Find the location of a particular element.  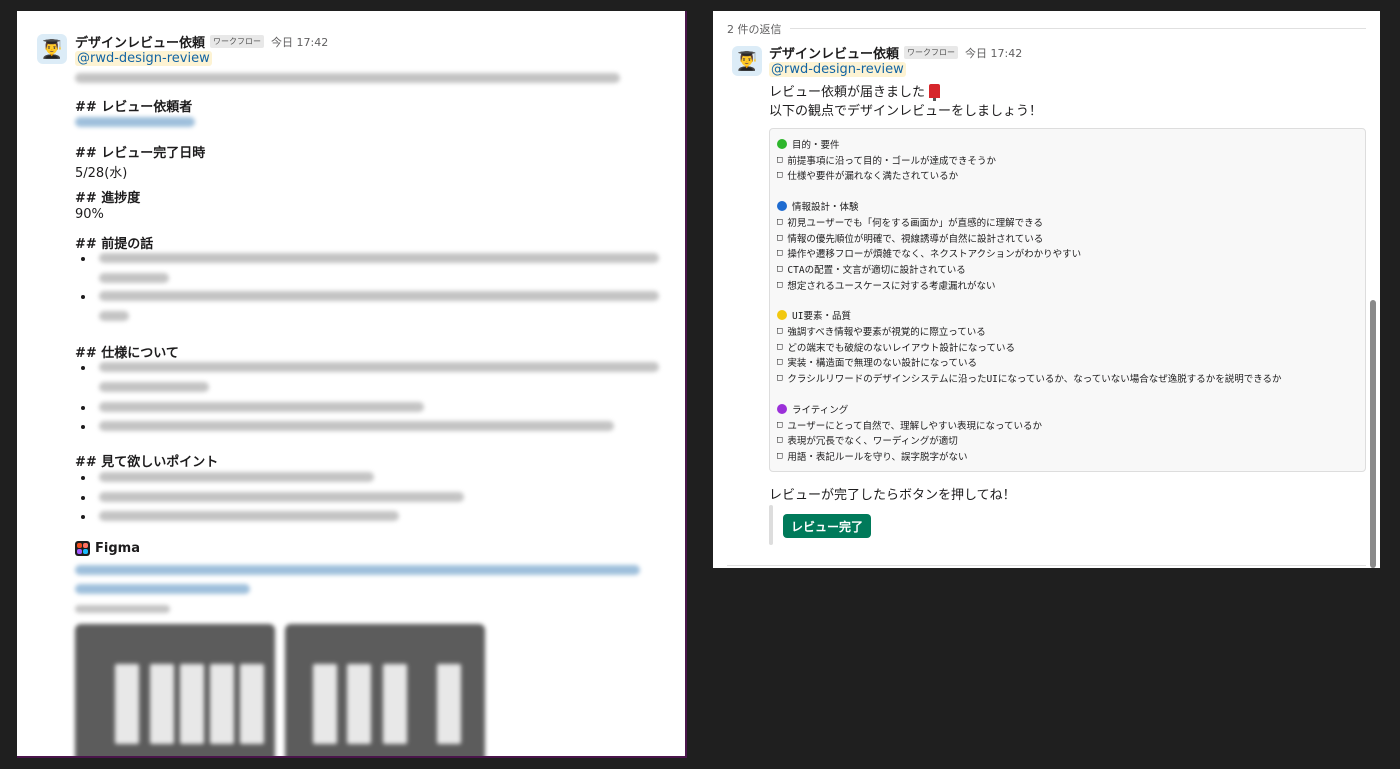

checklist-text: 表現が冗長でなく、ワーディングが適切 is located at coordinates (872, 442).